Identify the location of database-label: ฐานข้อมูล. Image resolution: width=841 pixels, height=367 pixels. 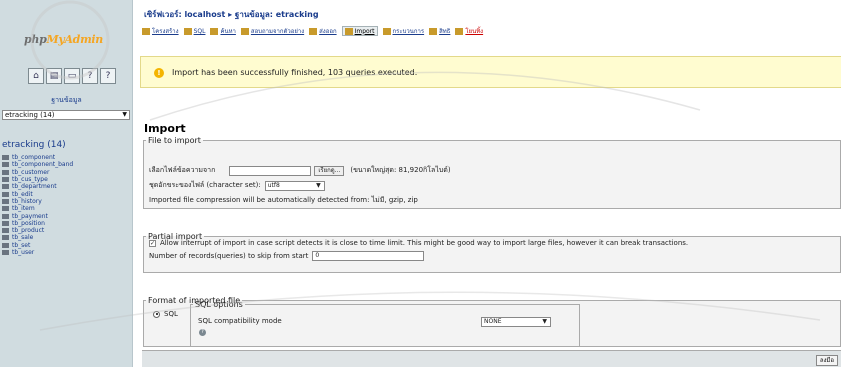
(66, 100).